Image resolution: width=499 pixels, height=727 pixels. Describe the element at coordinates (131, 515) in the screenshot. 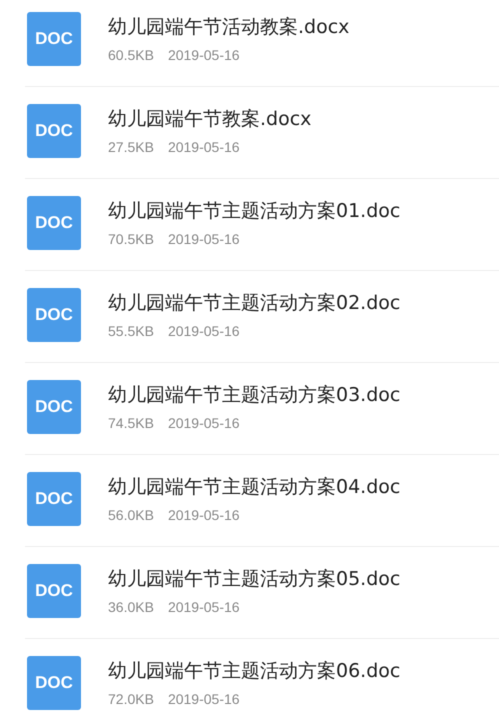

I see `file-size: 56.0KB` at that location.